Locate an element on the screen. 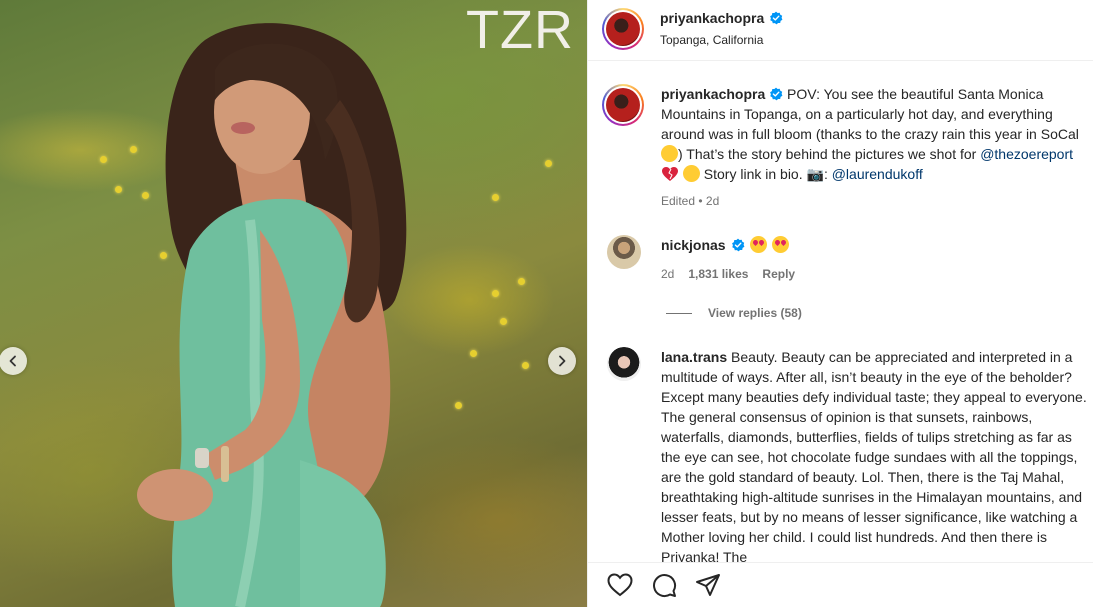  reply-button: Reply is located at coordinates (778, 274).